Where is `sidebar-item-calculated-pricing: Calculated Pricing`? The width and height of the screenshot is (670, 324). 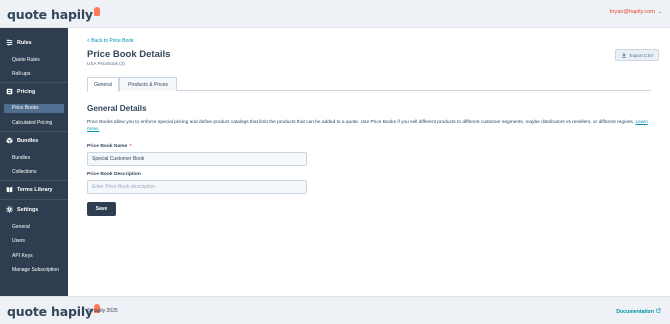 sidebar-item-calculated-pricing: Calculated Pricing is located at coordinates (32, 123).